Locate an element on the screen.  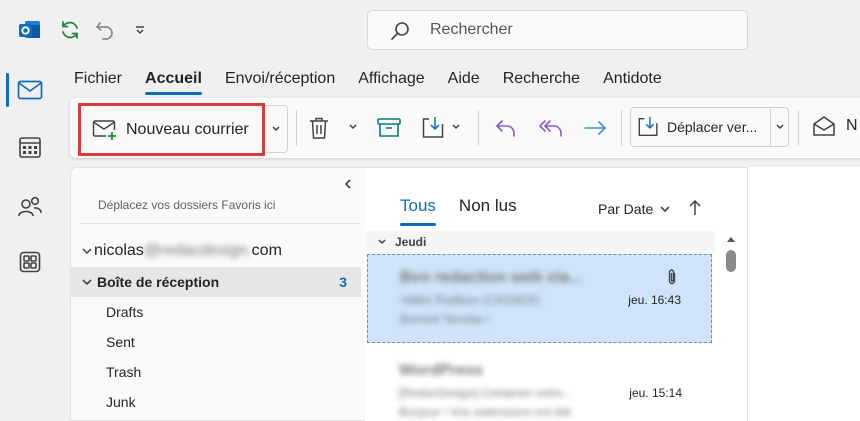
folder-inbox: Boîte de réception 3 is located at coordinates (216, 282).